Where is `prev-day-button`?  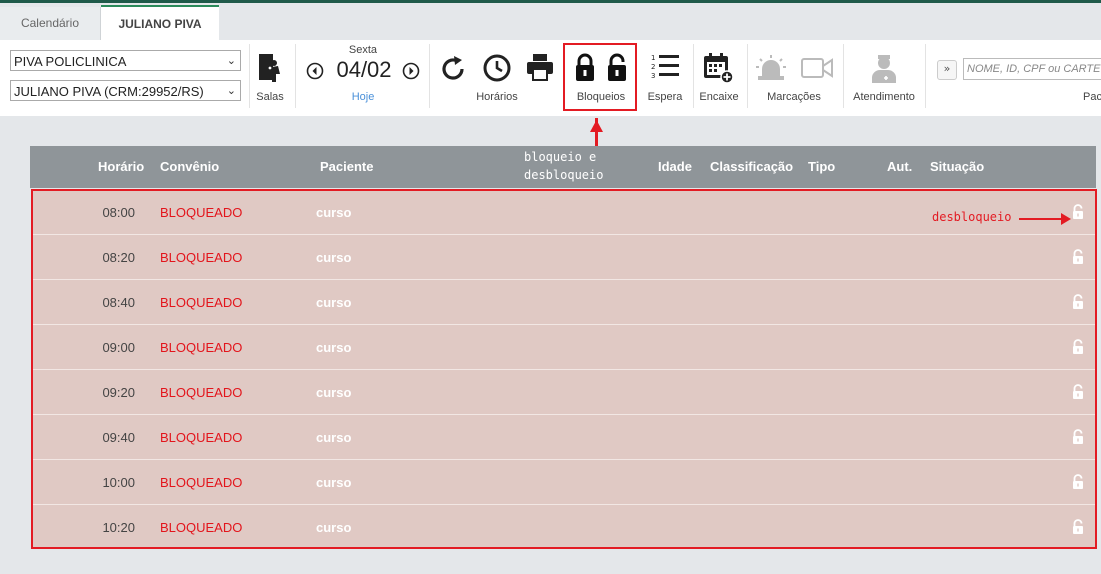 prev-day-button is located at coordinates (315, 71).